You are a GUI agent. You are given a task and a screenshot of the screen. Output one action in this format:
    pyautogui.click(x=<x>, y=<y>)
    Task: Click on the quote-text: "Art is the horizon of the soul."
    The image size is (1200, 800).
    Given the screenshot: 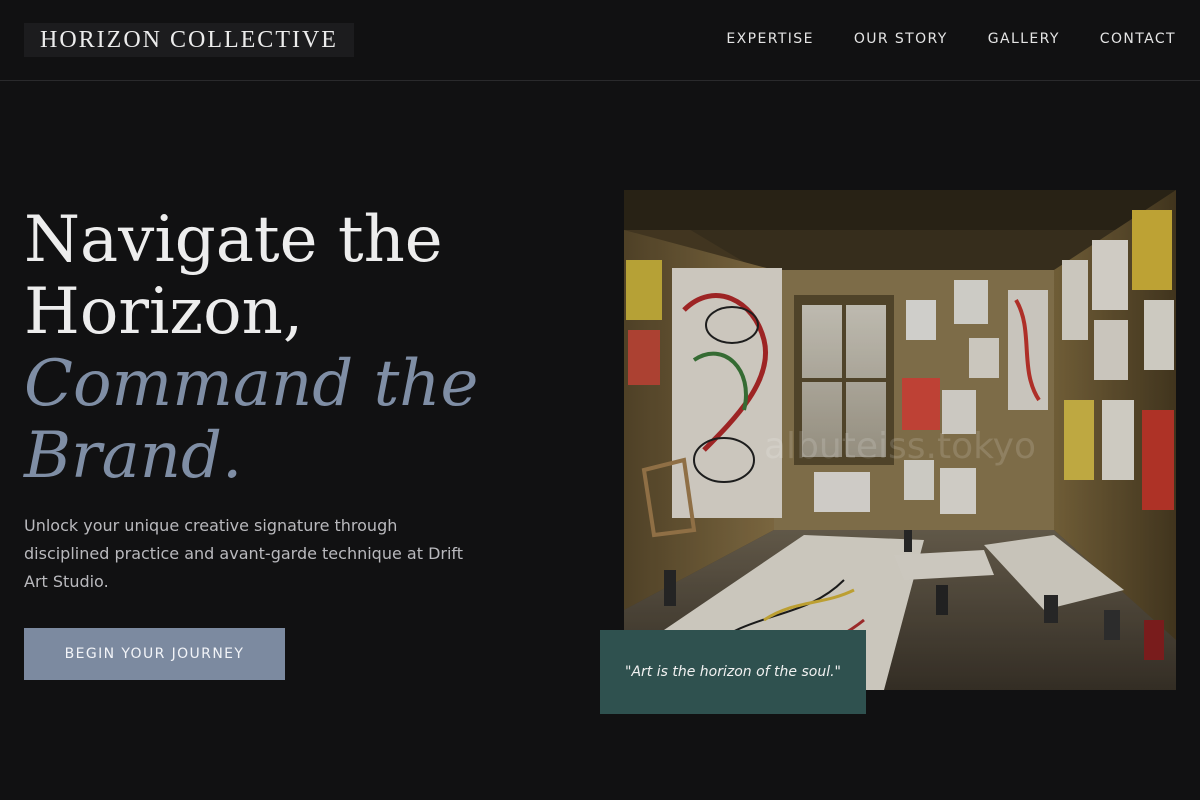 What is the action you would take?
    pyautogui.click(x=733, y=672)
    